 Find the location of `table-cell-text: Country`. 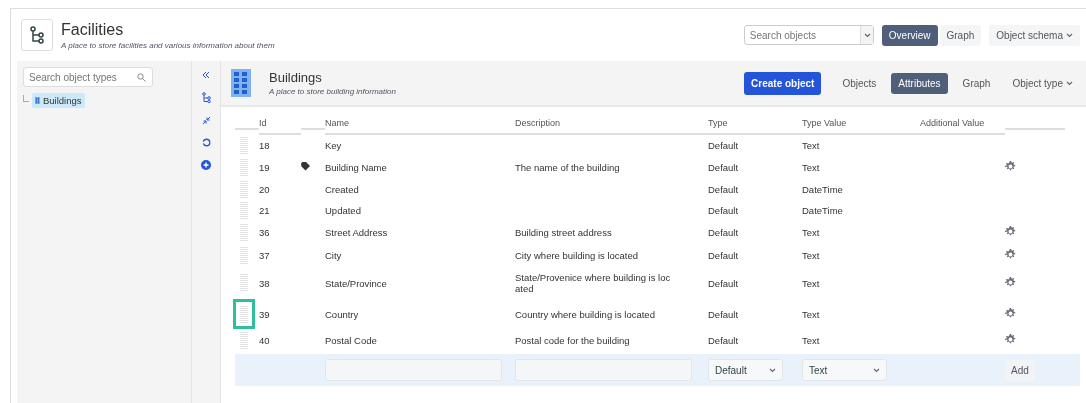

table-cell-text: Country is located at coordinates (342, 314).